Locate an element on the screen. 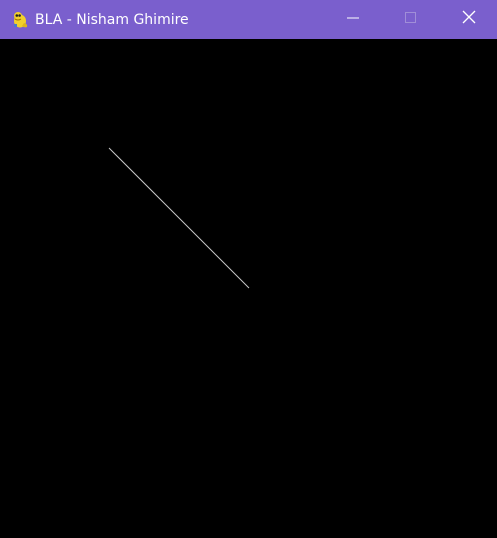 The image size is (497, 538). title-bar: BLA - Nisham Ghimire is located at coordinates (248, 19).